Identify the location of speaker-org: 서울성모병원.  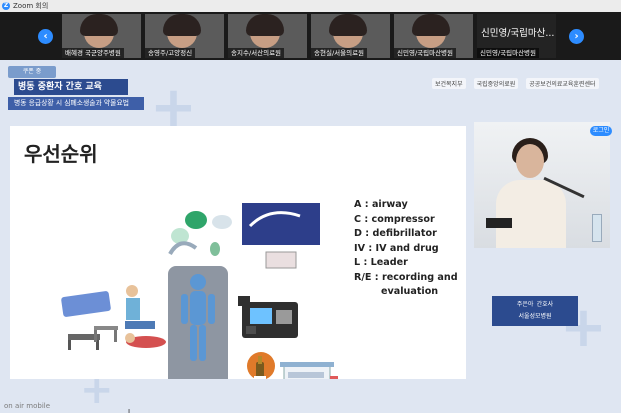
(535, 316).